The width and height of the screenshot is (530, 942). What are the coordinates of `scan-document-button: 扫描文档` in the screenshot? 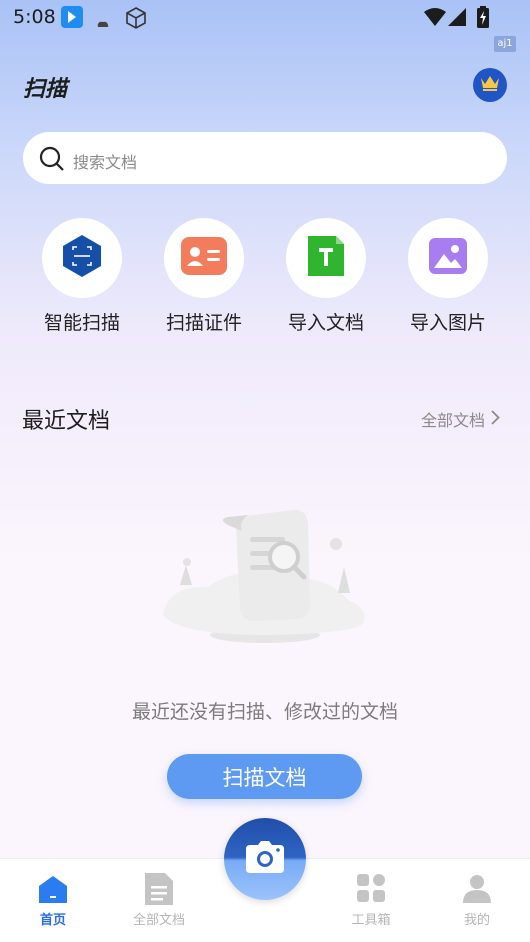 It's located at (264, 776).